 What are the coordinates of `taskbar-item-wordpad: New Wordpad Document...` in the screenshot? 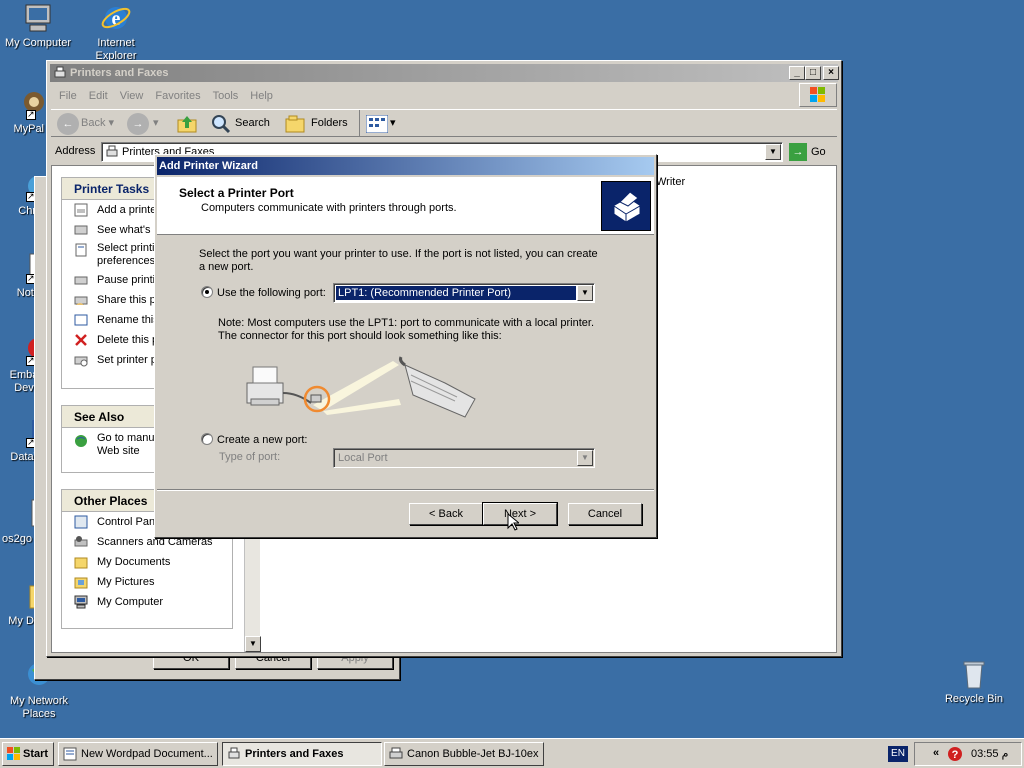 It's located at (138, 754).